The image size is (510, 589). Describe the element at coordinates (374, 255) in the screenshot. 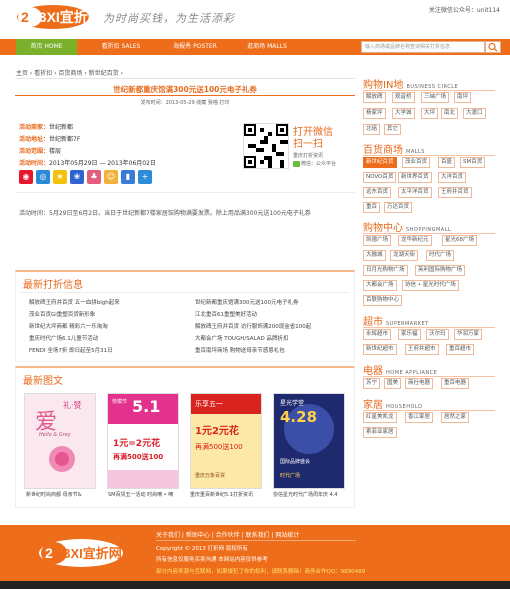

I see `tag-darongcheng: 大融城` at that location.